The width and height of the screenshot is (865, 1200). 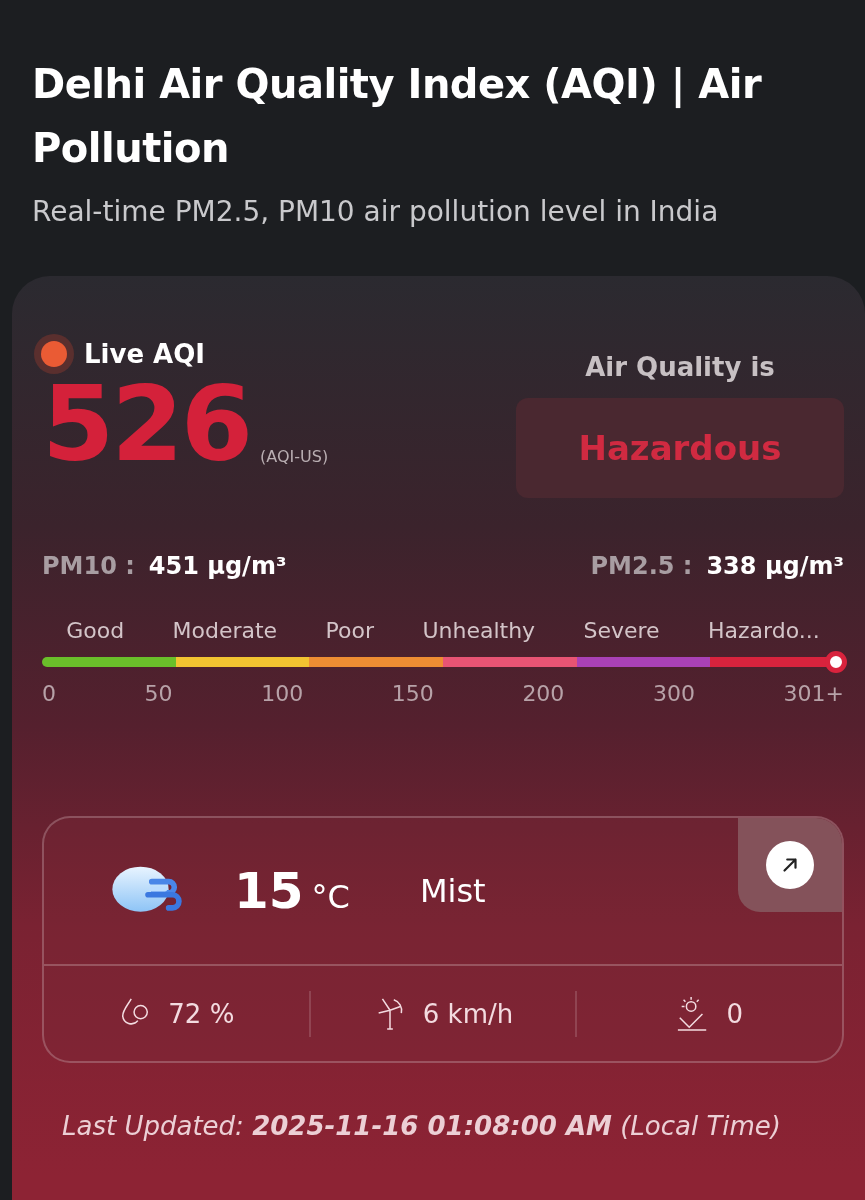 What do you see at coordinates (734, 1013) in the screenshot?
I see `weather-stat-value: 0` at bounding box center [734, 1013].